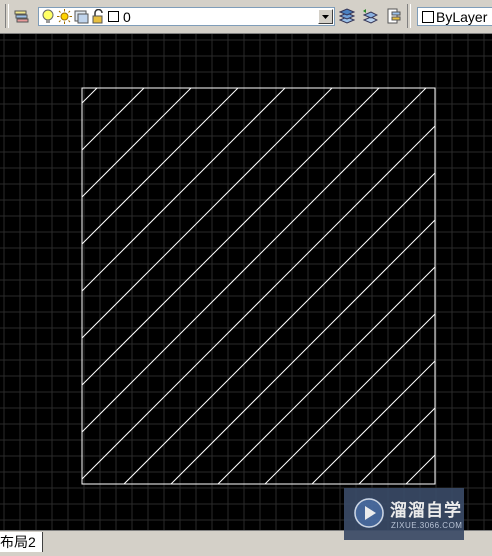 The height and width of the screenshot is (556, 492). Describe the element at coordinates (347, 16) in the screenshot. I see `make-current-icon` at that location.